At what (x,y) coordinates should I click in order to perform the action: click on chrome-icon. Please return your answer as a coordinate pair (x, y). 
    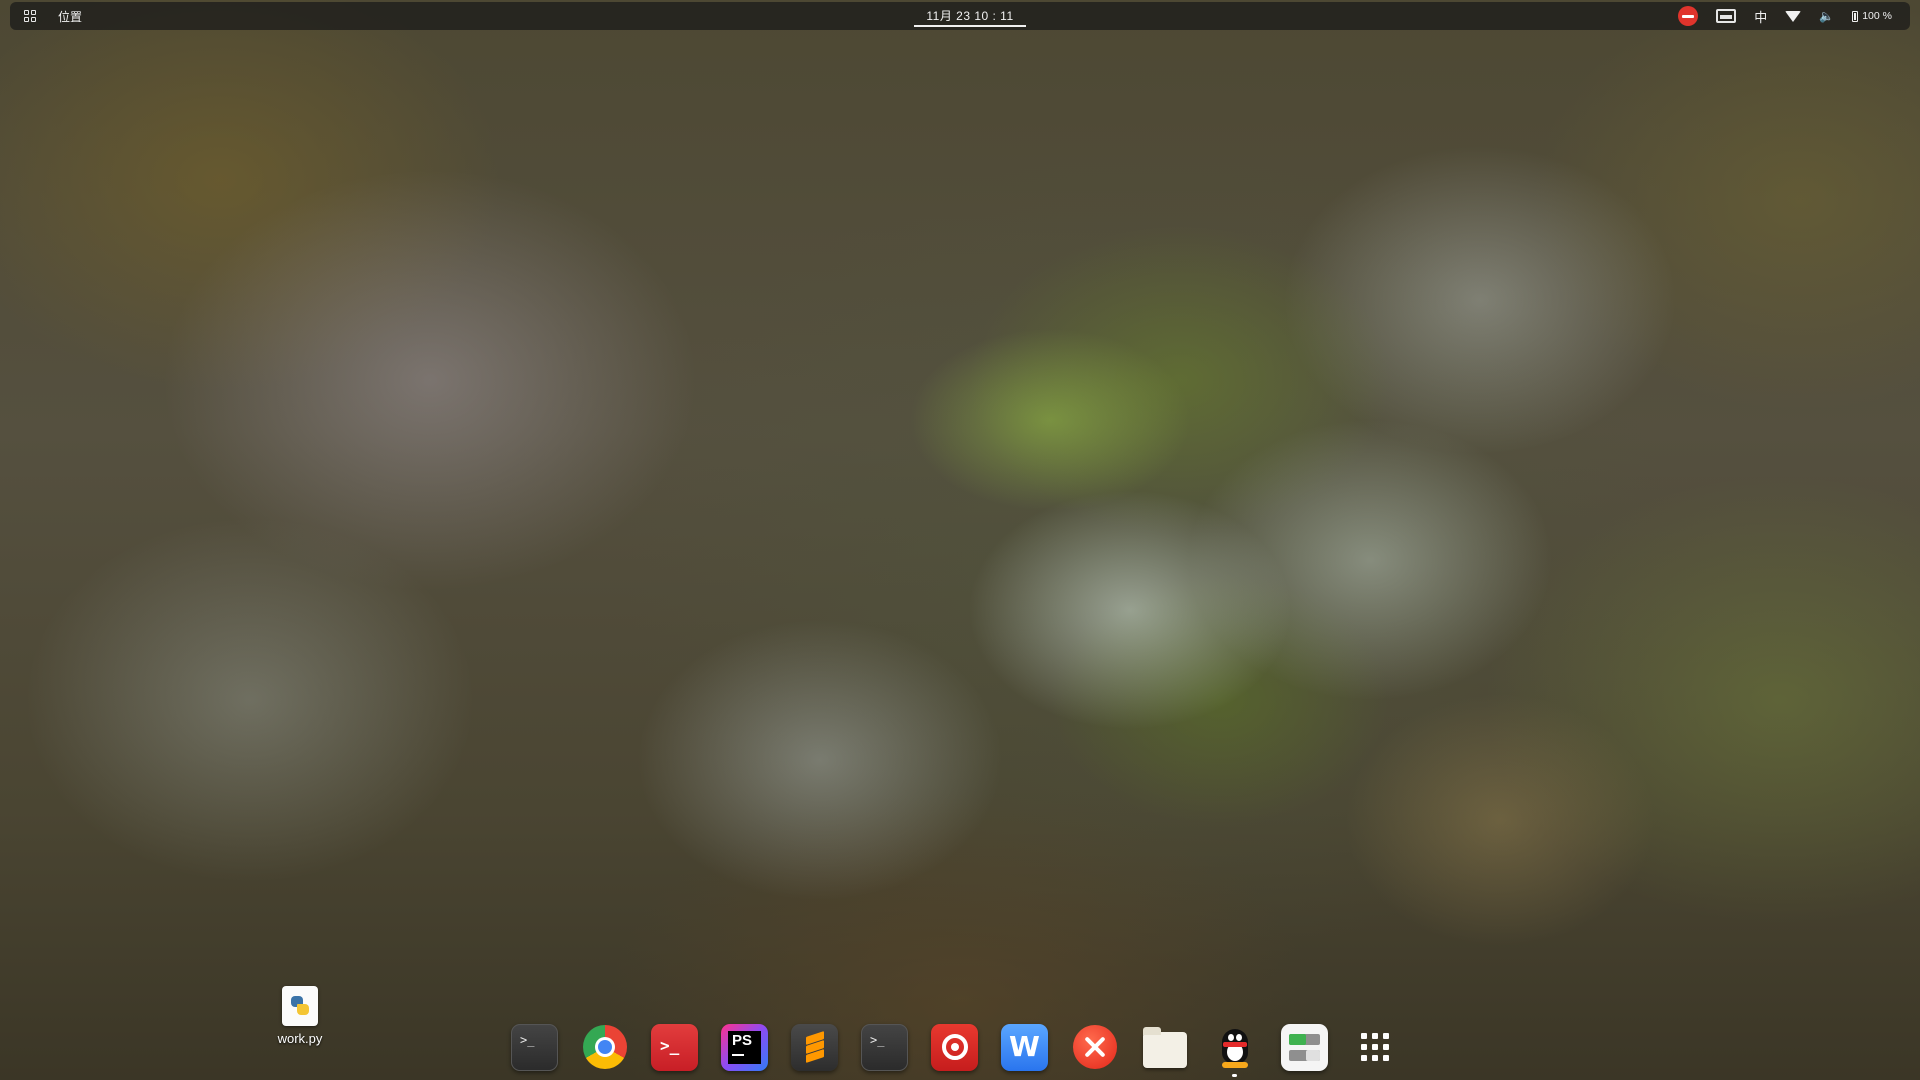
    Looking at the image, I should click on (604, 1047).